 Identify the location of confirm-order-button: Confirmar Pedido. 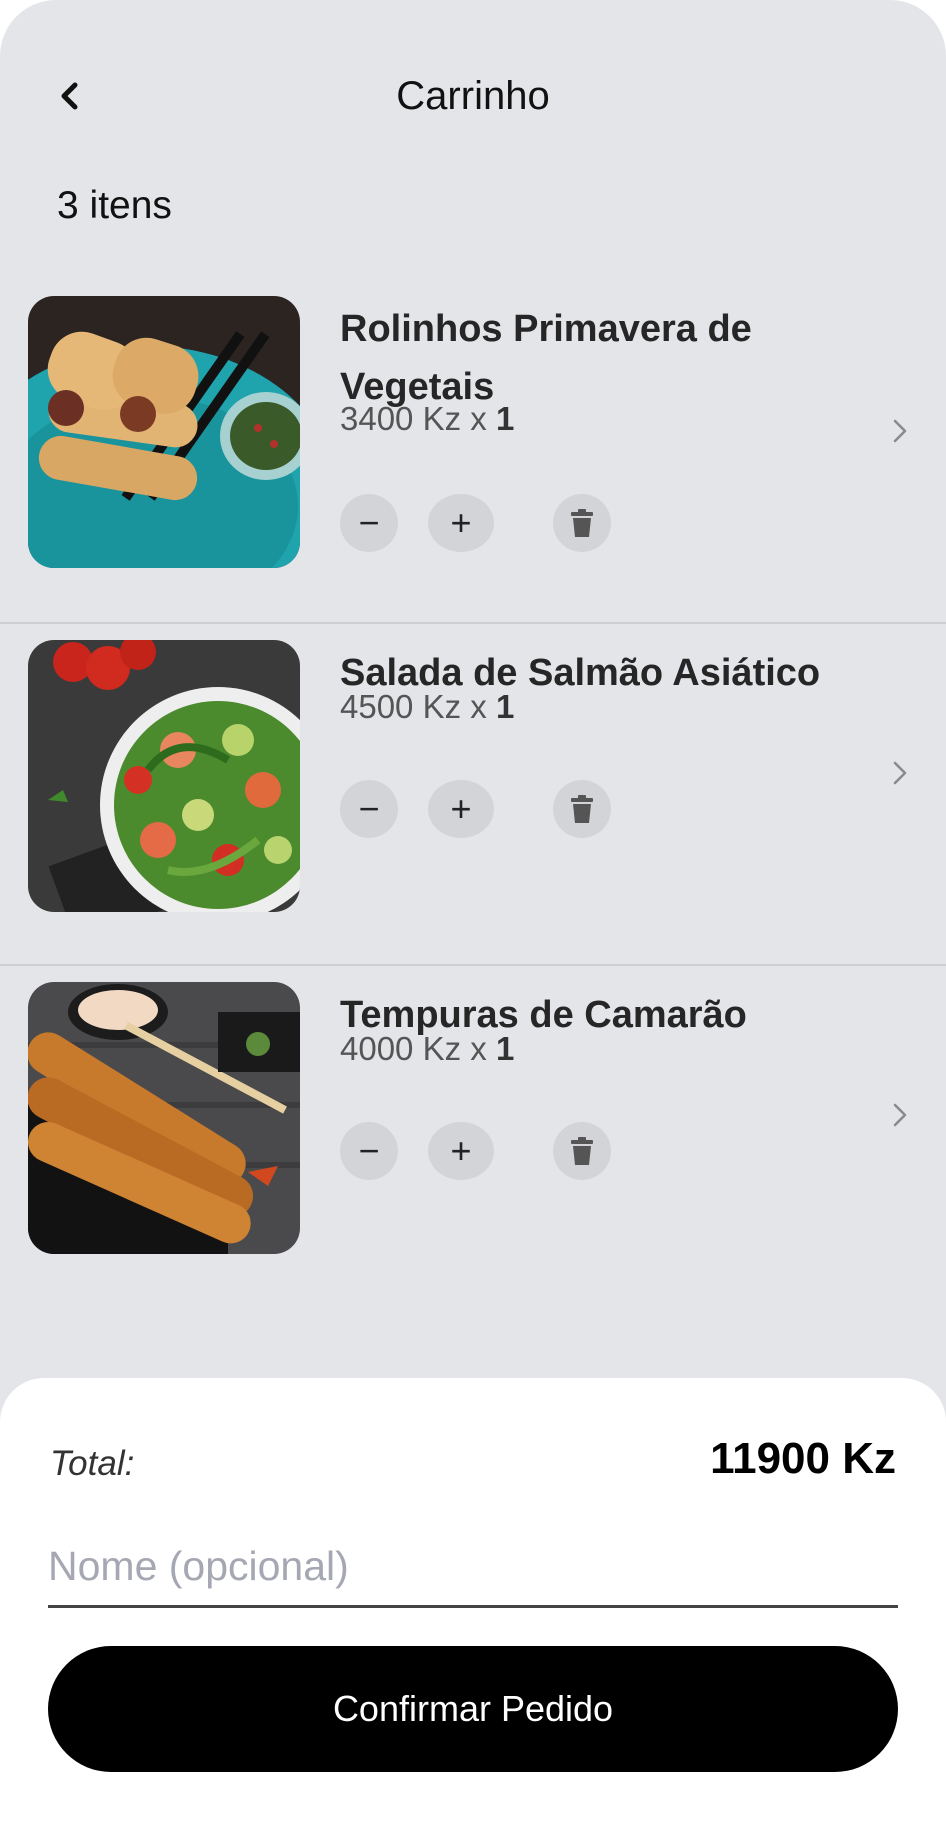
(473, 1709).